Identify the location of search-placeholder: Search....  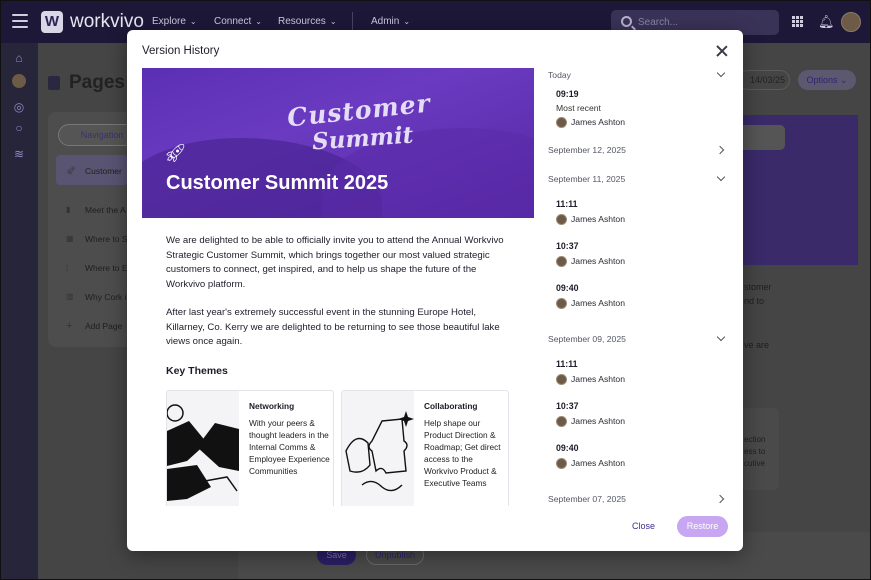
(658, 22).